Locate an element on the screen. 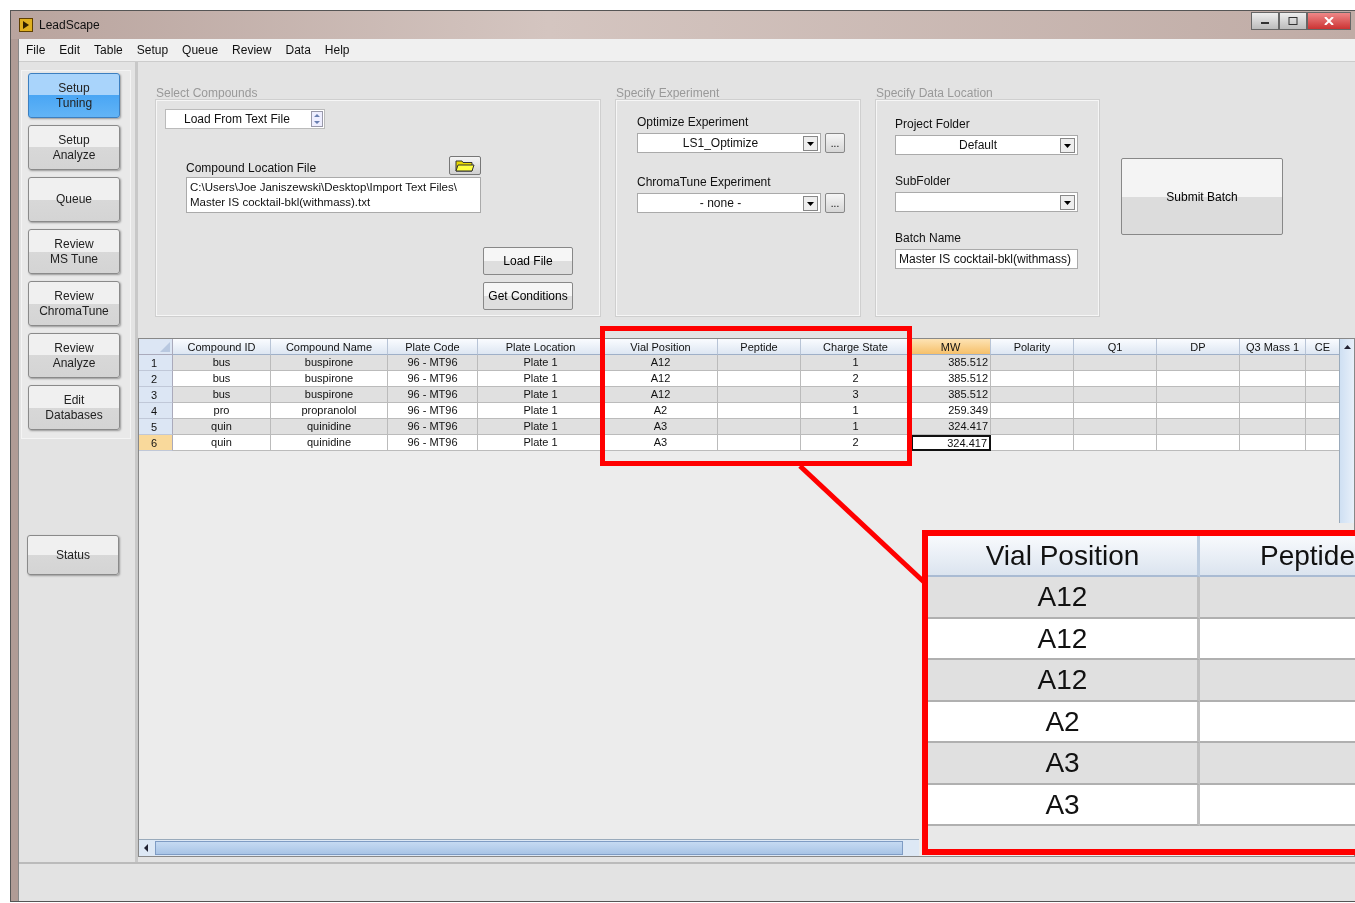 The height and width of the screenshot is (903, 1355). column-header: DP is located at coordinates (1198, 347).